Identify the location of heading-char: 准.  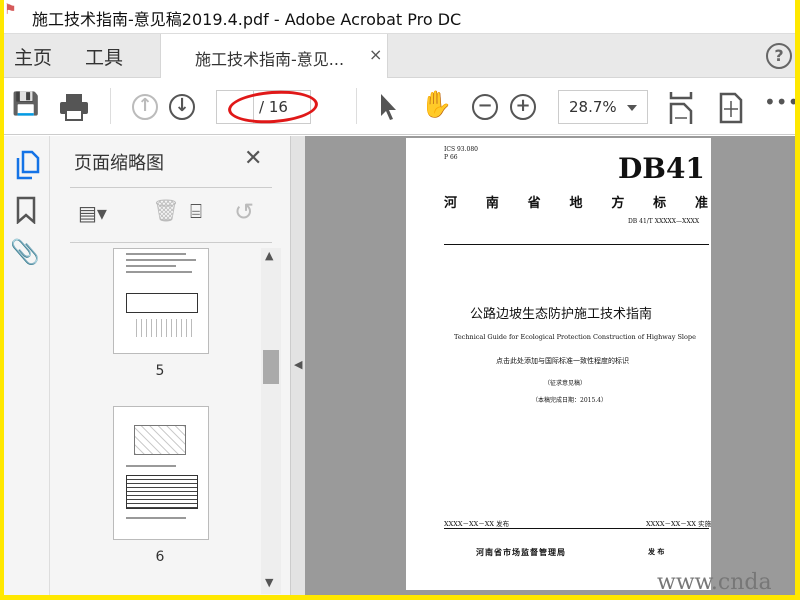
(701, 203).